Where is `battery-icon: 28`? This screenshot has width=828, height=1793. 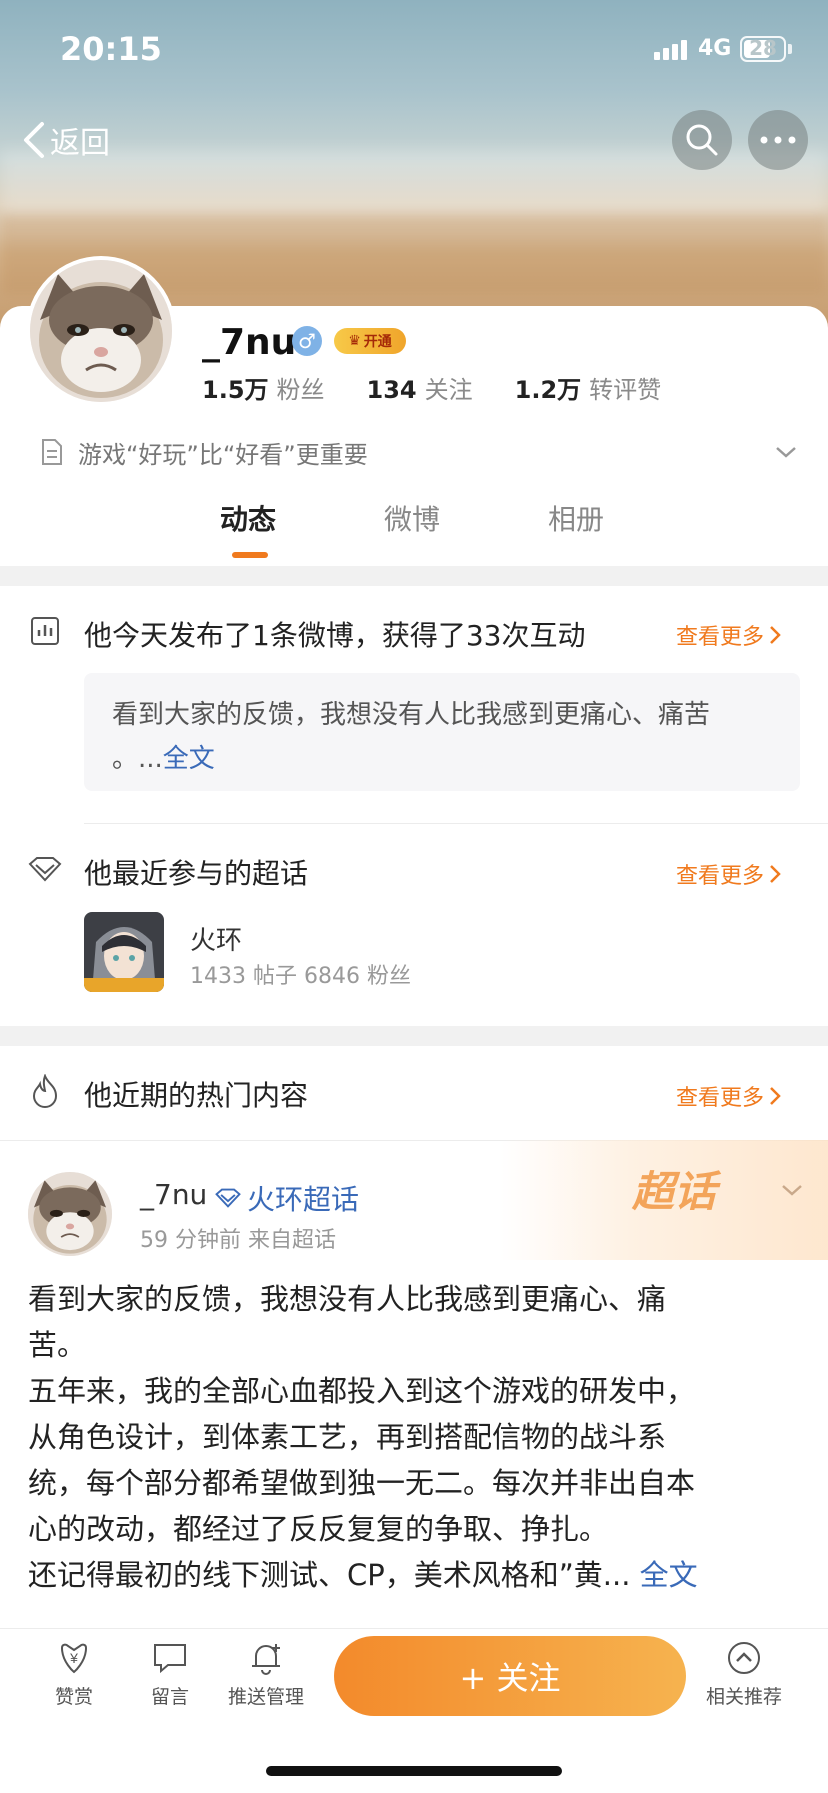
battery-icon: 28 is located at coordinates (763, 49).